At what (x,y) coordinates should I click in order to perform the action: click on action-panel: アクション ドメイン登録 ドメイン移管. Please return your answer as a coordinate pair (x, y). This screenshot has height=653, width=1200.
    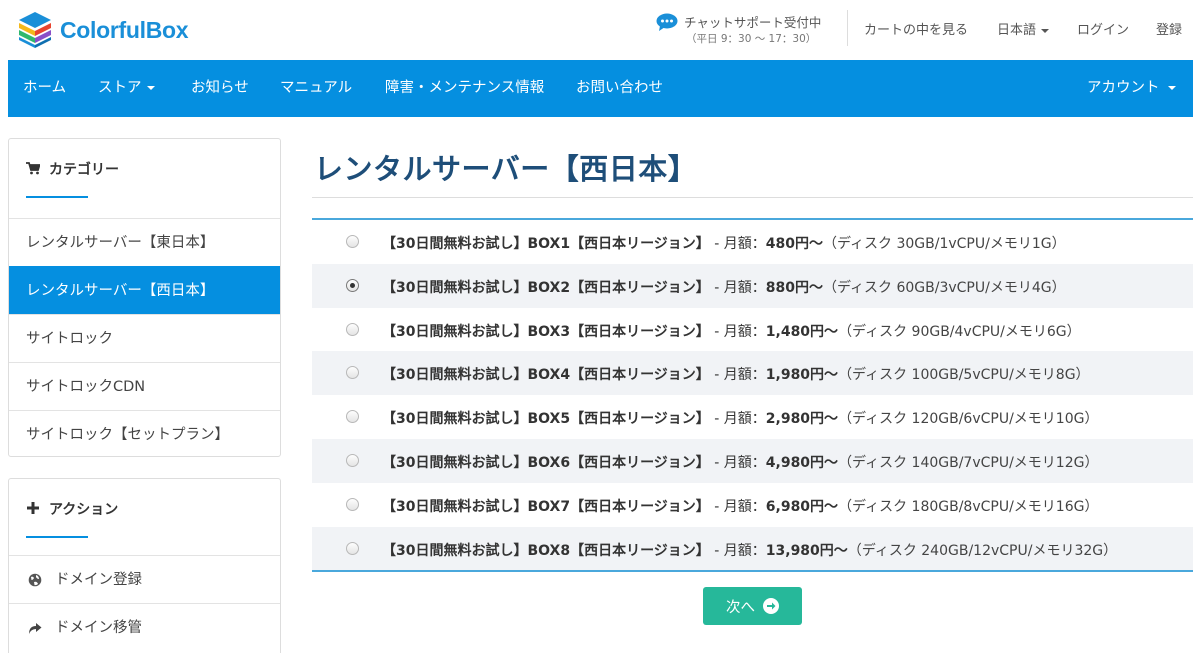
    Looking at the image, I should click on (144, 565).